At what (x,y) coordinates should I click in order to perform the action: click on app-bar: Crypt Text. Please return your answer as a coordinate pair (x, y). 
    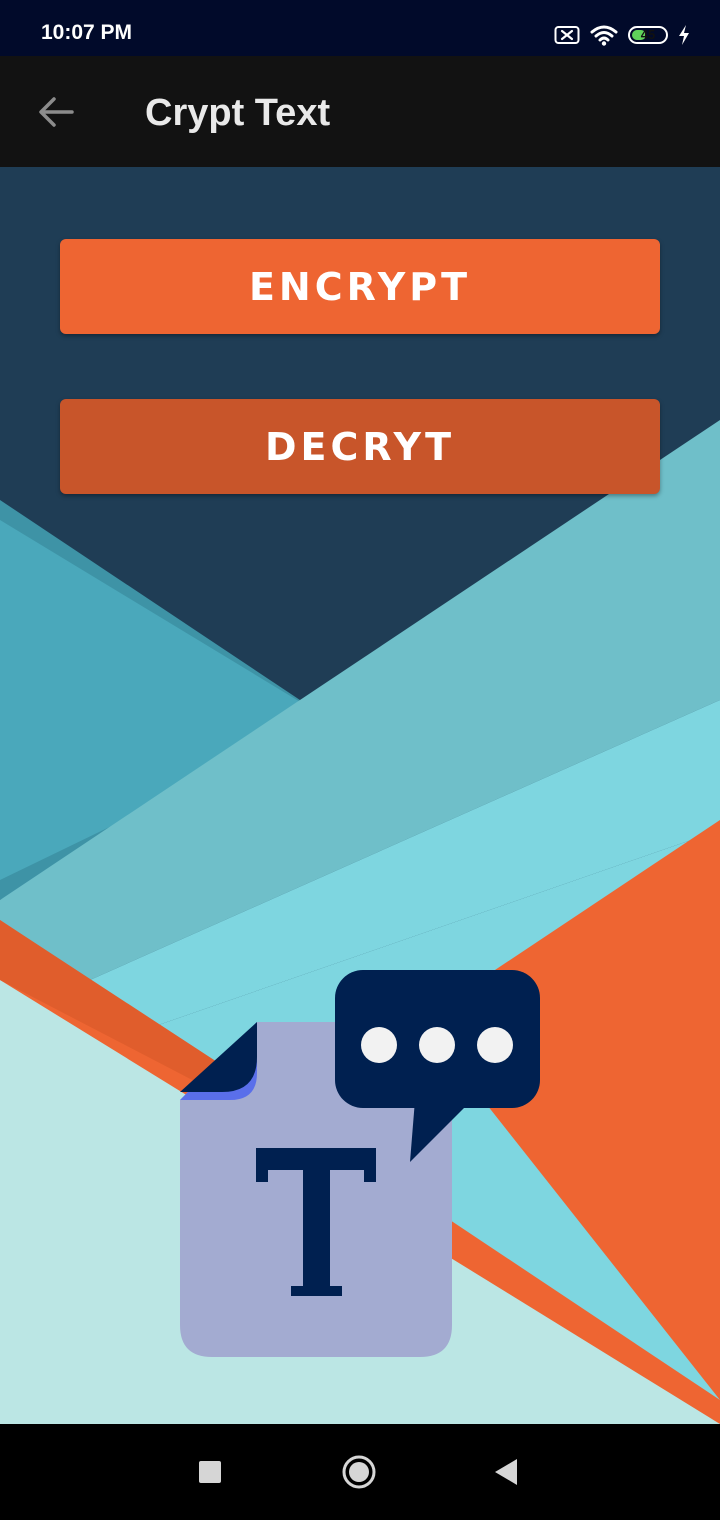
    Looking at the image, I should click on (360, 111).